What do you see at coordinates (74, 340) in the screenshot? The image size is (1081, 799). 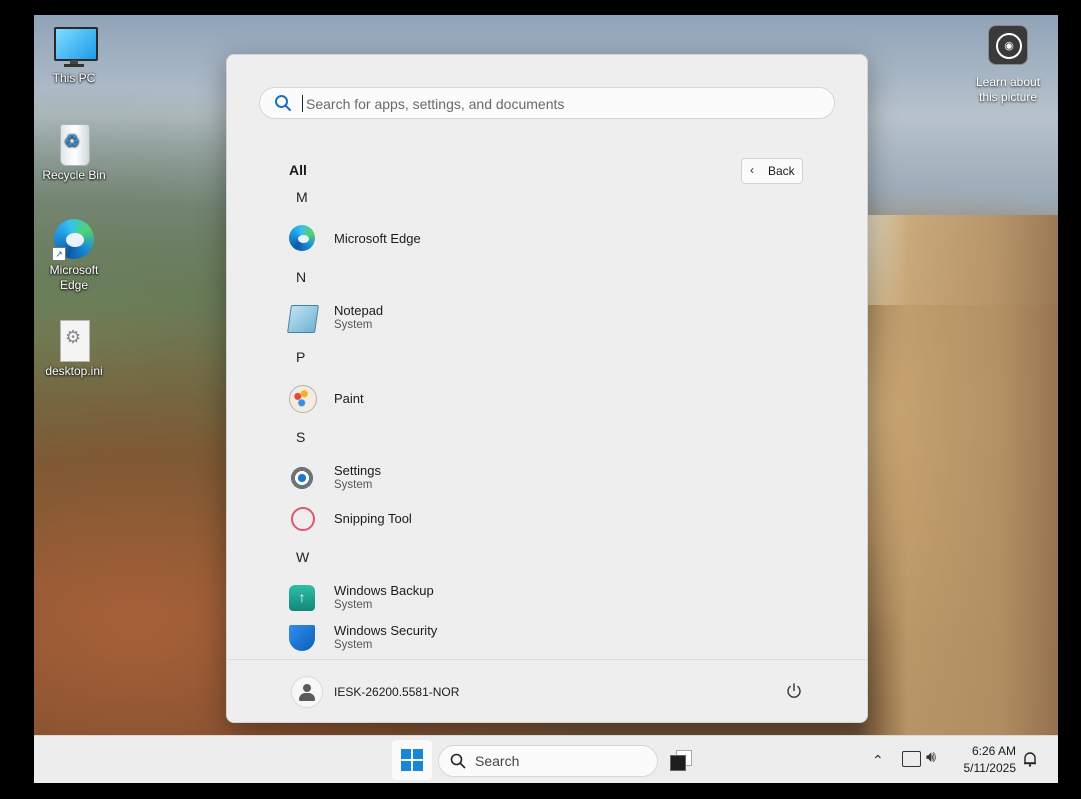 I see `settings-file-icon: ⚙` at bounding box center [74, 340].